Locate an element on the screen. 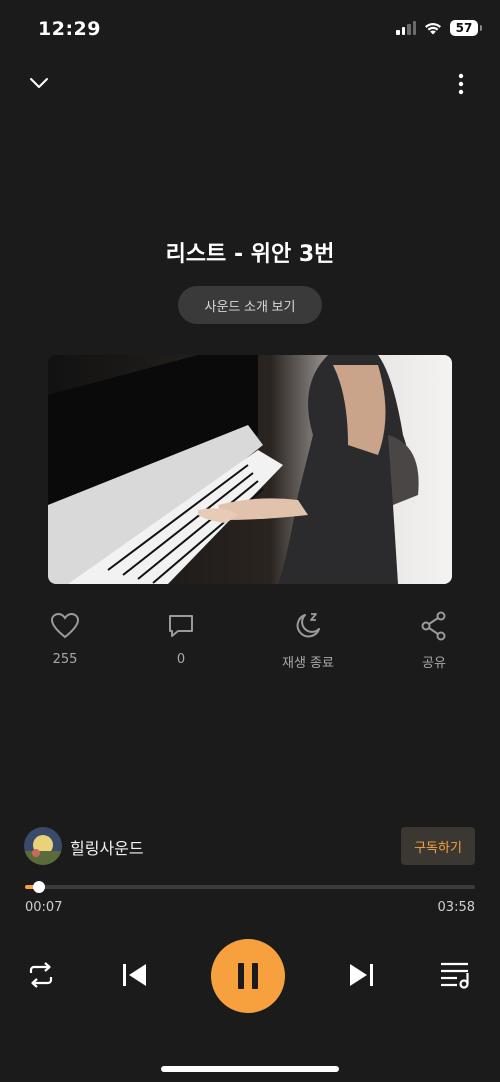 The height and width of the screenshot is (1082, 500). status-time: 12:29 is located at coordinates (69, 29).